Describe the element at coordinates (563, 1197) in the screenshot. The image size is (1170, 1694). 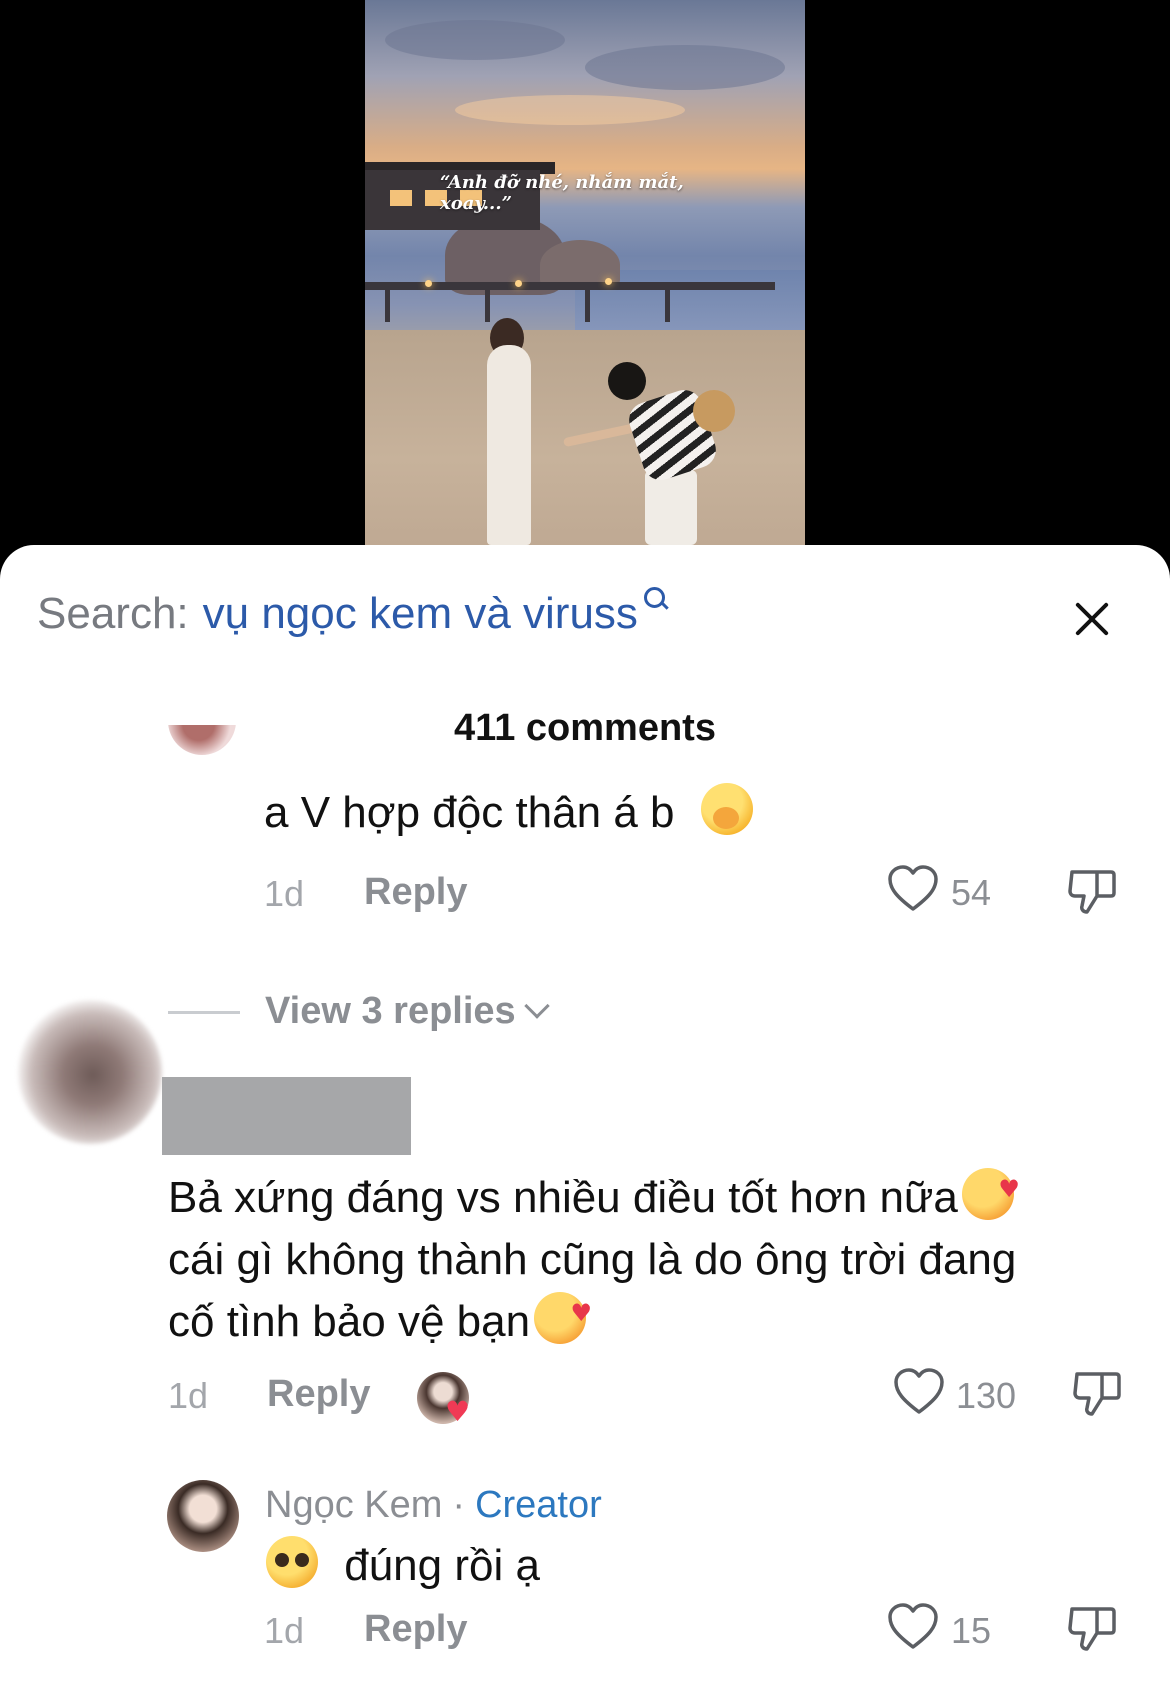
I see `comment-line: Bả xứng đáng vs nhiều điều tốt hơn nữa` at that location.